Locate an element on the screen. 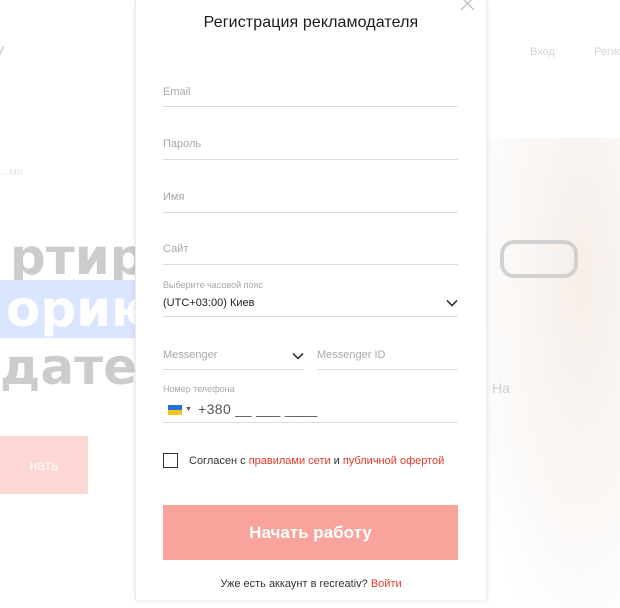  messenger-type-placeholder: Messenger is located at coordinates (190, 355).